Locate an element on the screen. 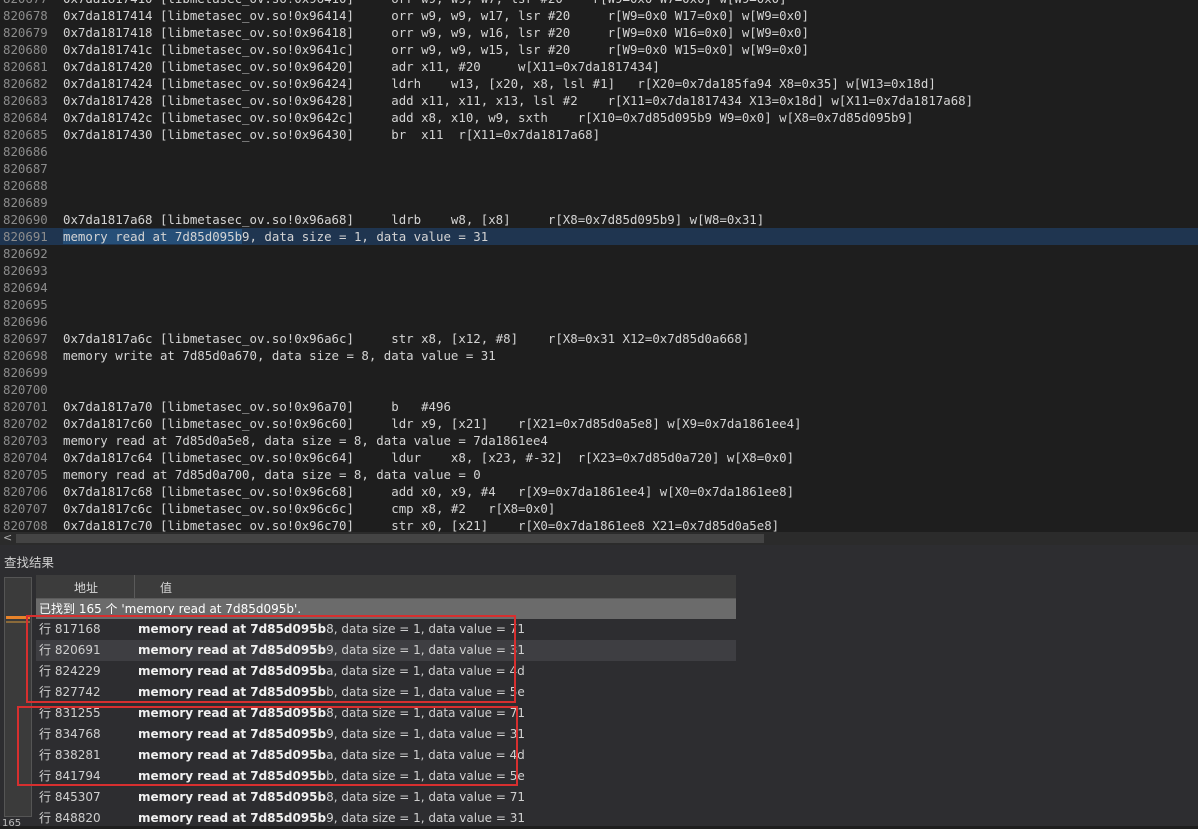  line-number: 820703 is located at coordinates (25, 440).